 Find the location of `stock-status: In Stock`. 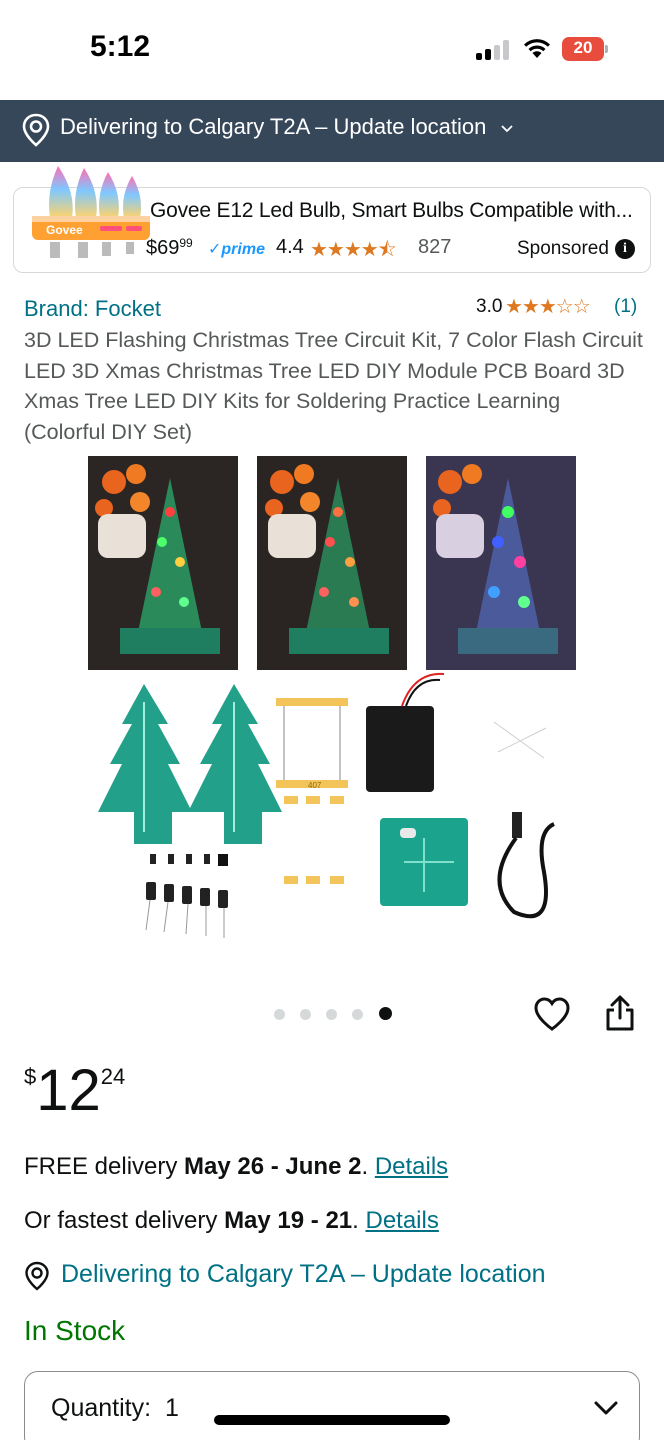

stock-status: In Stock is located at coordinates (75, 1330).